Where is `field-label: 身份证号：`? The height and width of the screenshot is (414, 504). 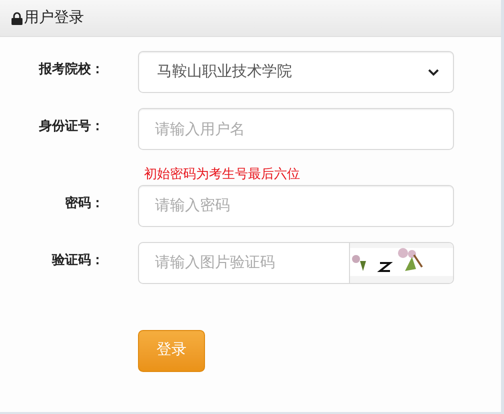
field-label: 身份证号： is located at coordinates (71, 126).